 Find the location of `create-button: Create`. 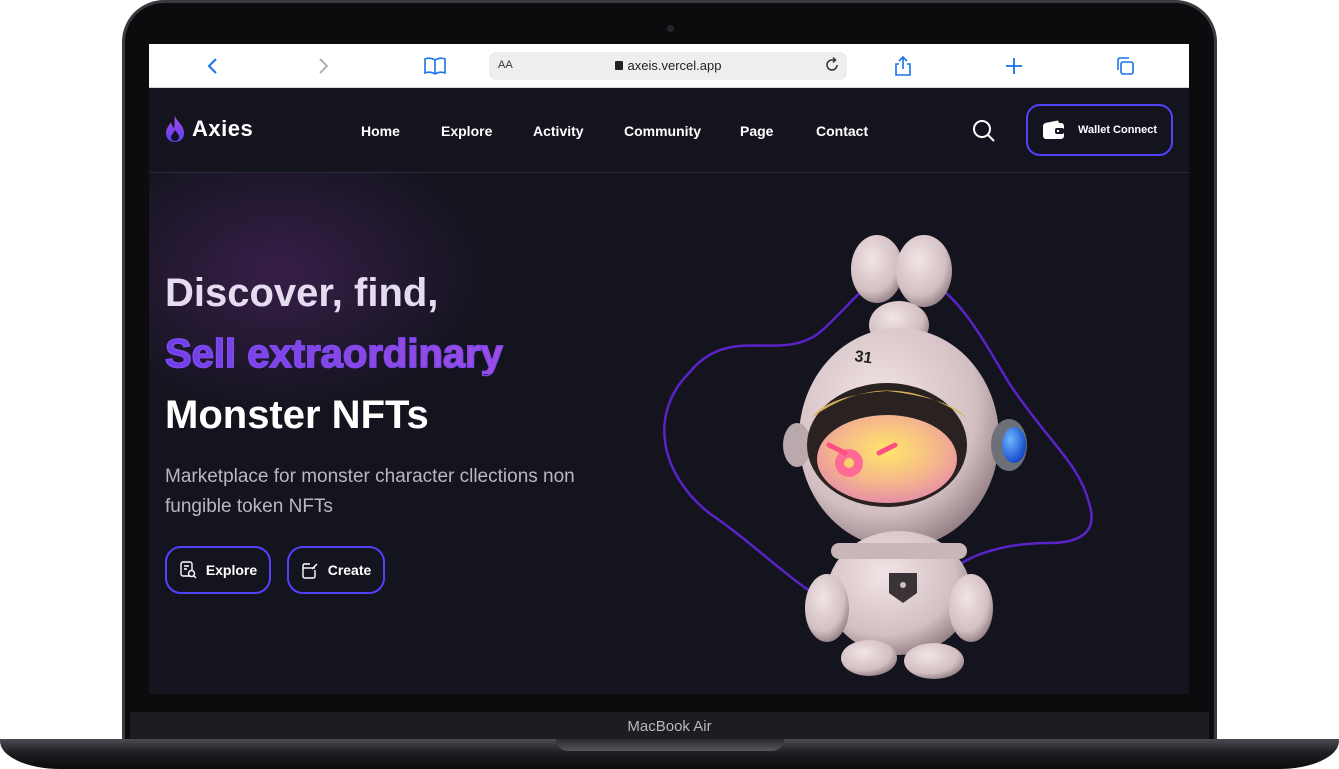

create-button: Create is located at coordinates (336, 570).